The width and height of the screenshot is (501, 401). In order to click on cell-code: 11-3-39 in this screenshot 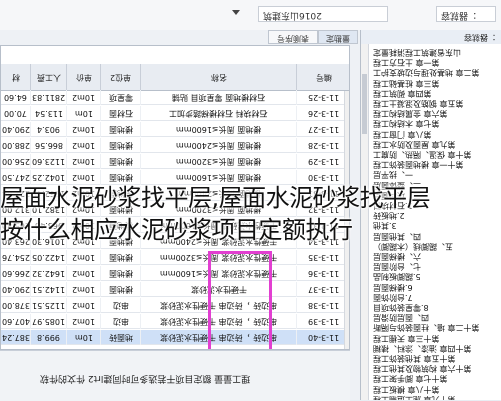, I will do `click(323, 321)`.